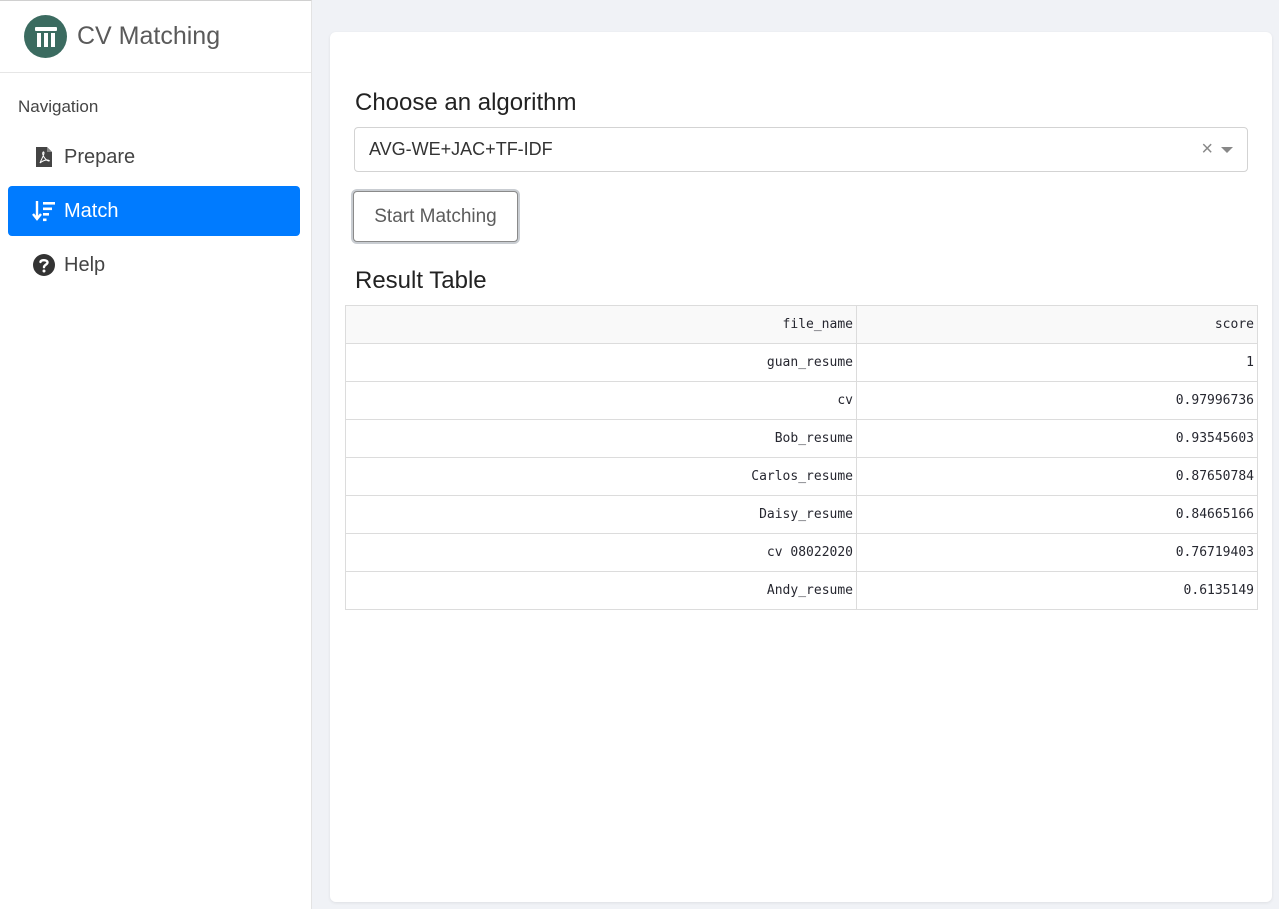 This screenshot has height=909, width=1279. I want to click on table-row: guan_resume 1, so click(801, 362).